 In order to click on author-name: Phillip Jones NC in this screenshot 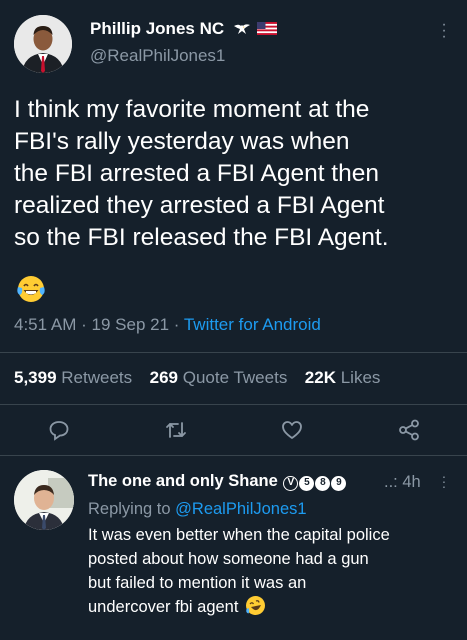, I will do `click(183, 30)`.